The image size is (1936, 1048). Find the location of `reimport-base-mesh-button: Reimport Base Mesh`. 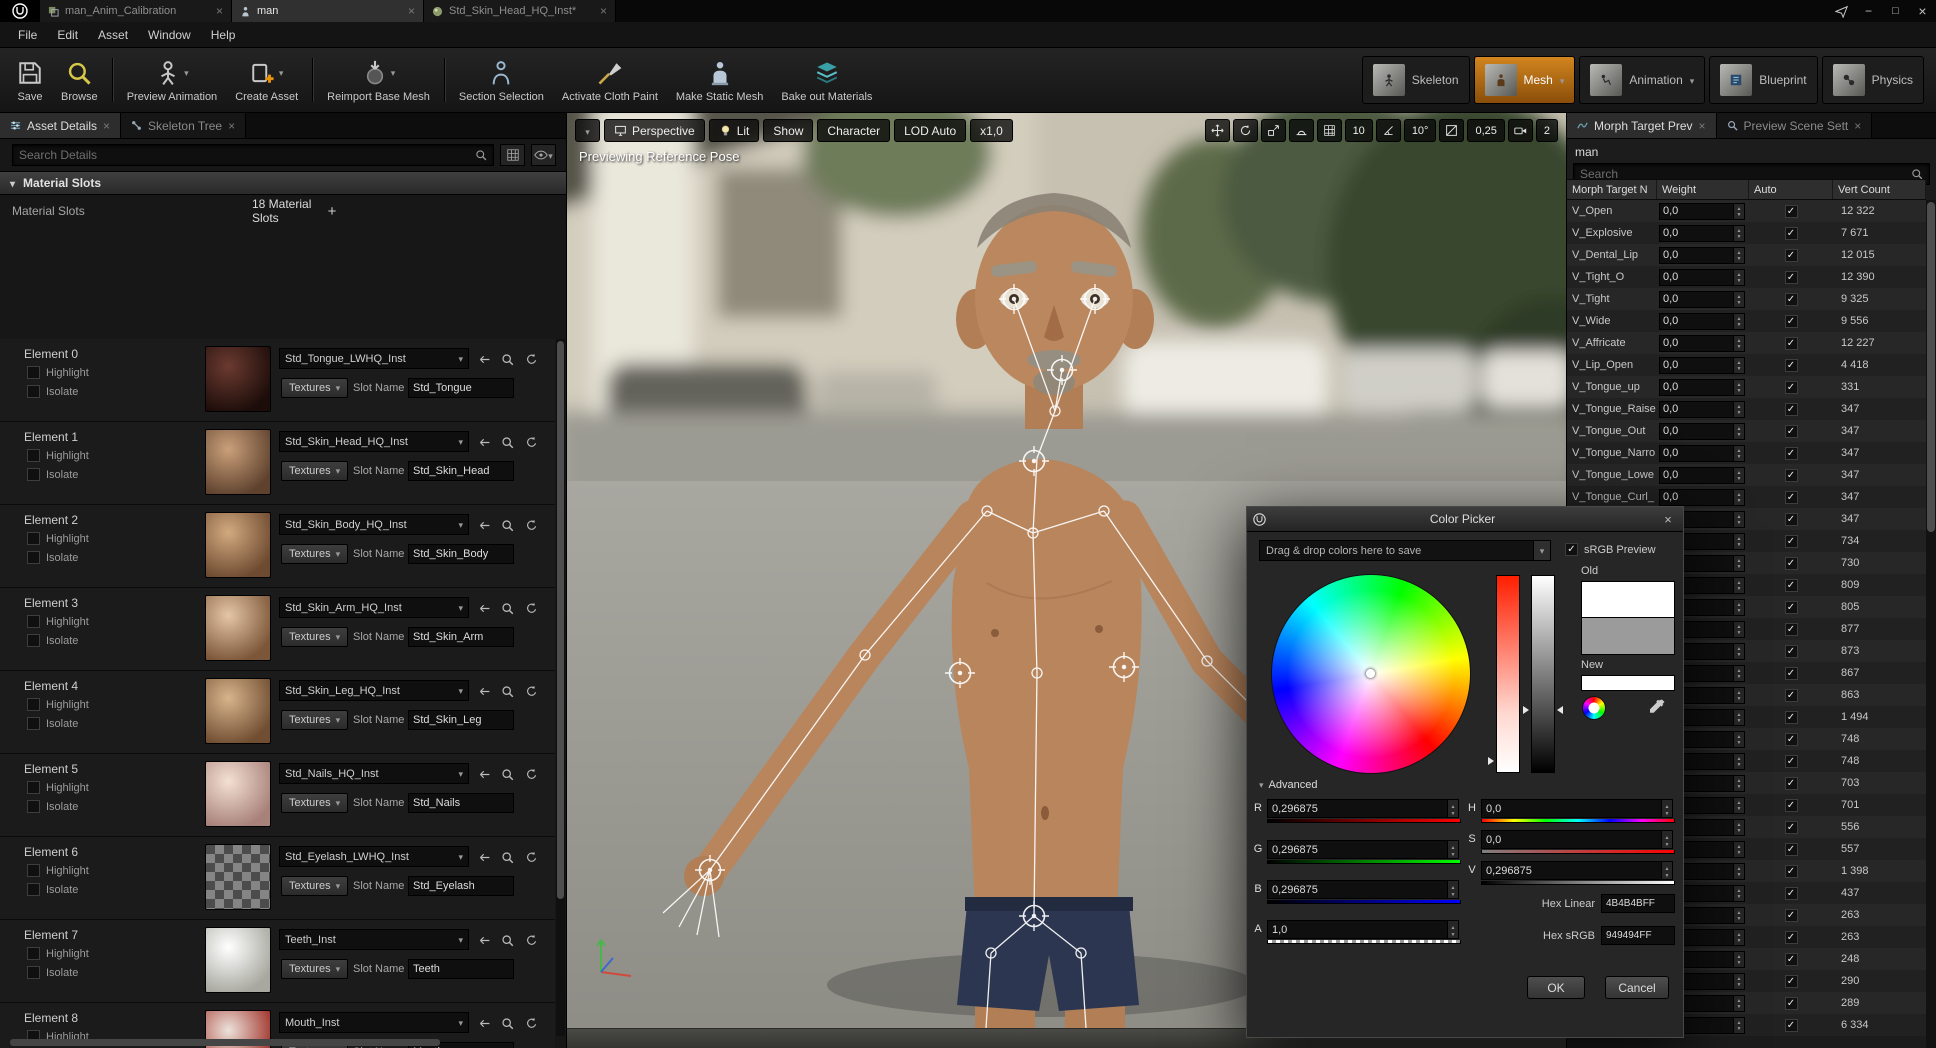

reimport-base-mesh-button: Reimport Base Mesh is located at coordinates (378, 80).